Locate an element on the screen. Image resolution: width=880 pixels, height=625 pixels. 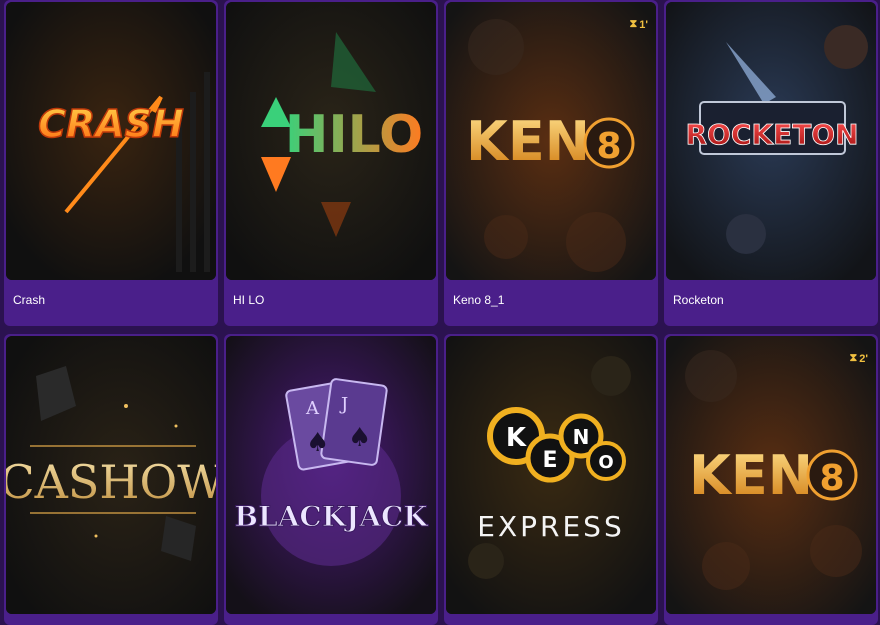
game-thumbnail-keno-express: K E N O EXPRESS is located at coordinates (551, 475).